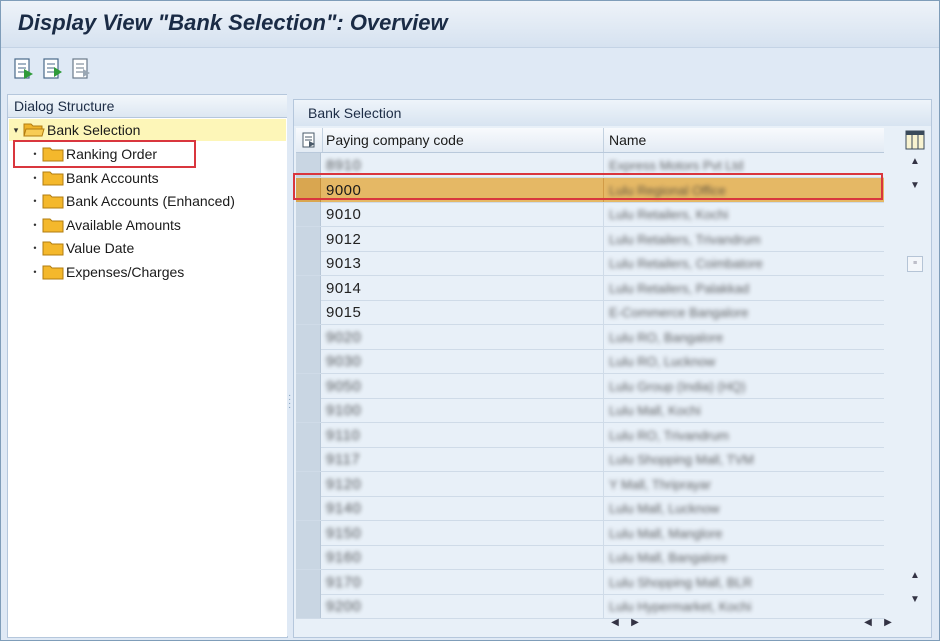 The height and width of the screenshot is (641, 940). I want to click on scroll-page-up-icon: ▲, so click(915, 576).